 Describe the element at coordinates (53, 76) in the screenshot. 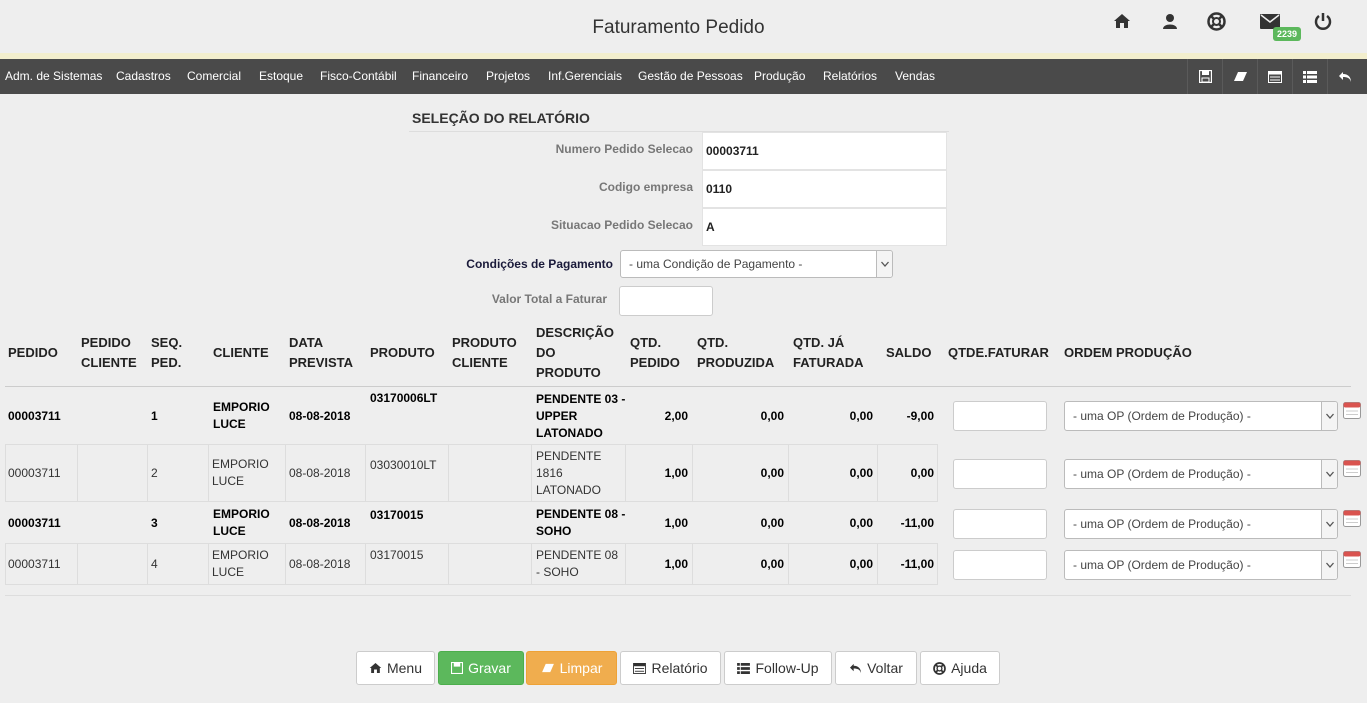

I see `menu-adm-sistemas: Adm. de Sistemas` at that location.